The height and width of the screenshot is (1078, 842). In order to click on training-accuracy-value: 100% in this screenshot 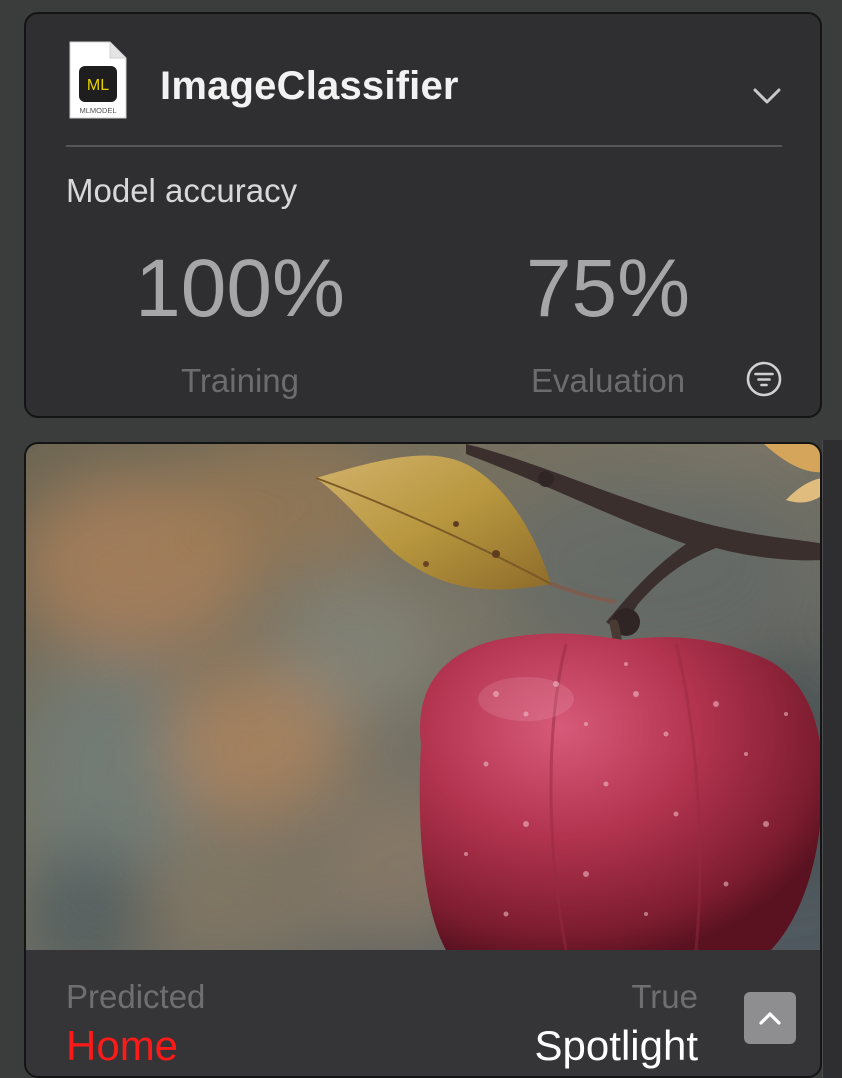, I will do `click(240, 288)`.